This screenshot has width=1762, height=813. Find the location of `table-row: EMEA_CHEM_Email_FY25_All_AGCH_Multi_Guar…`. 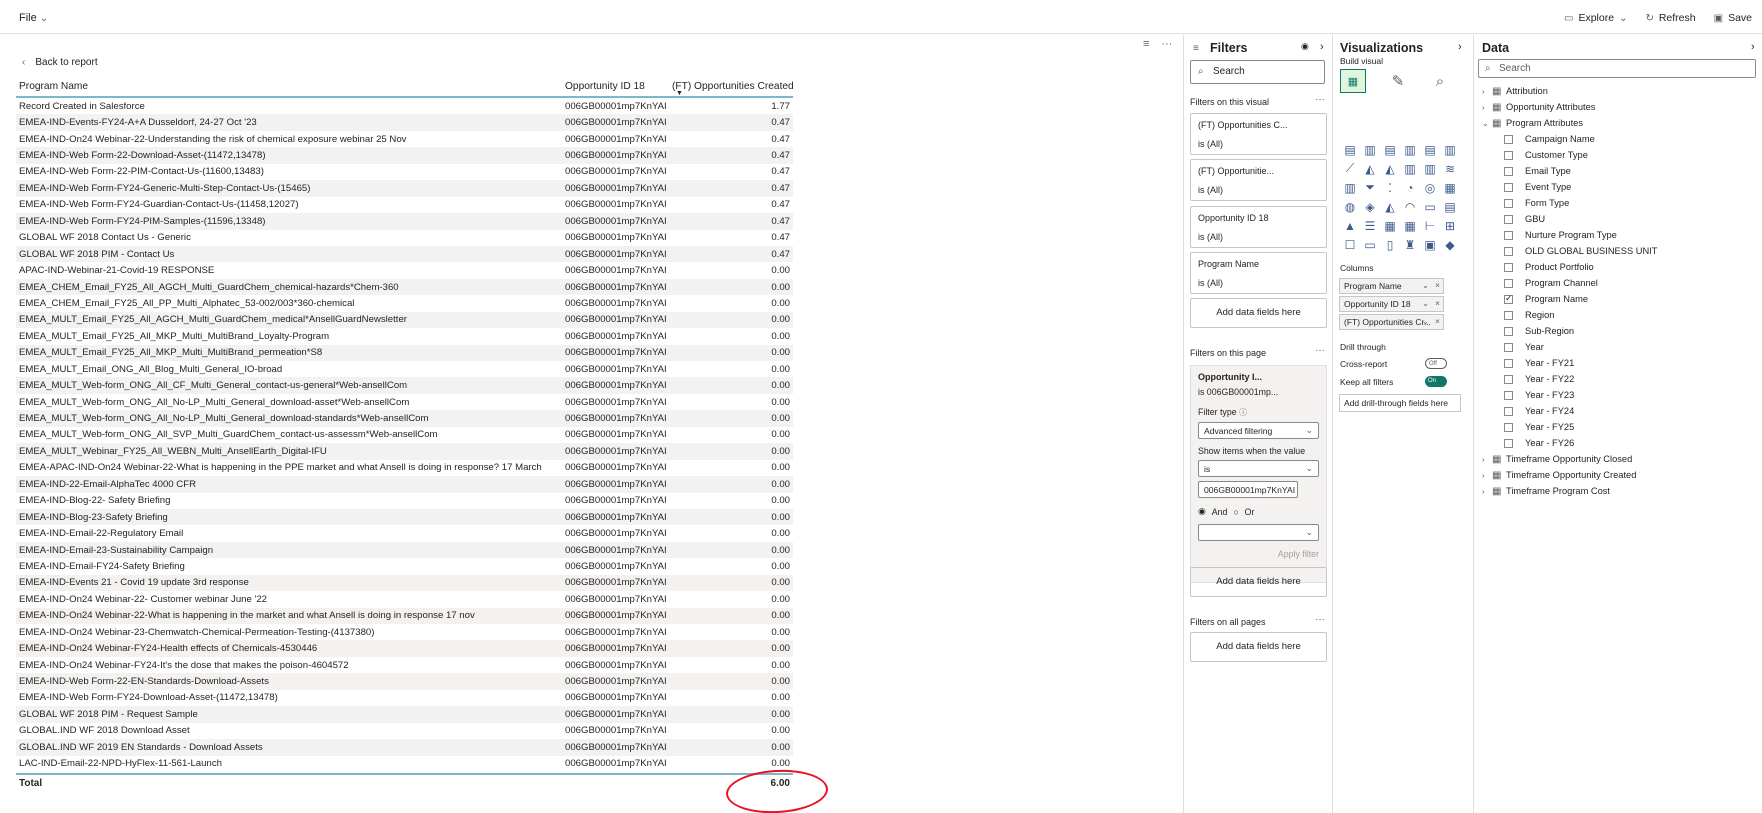

table-row: EMEA_CHEM_Email_FY25_All_AGCH_Multi_Guar… is located at coordinates (404, 287).